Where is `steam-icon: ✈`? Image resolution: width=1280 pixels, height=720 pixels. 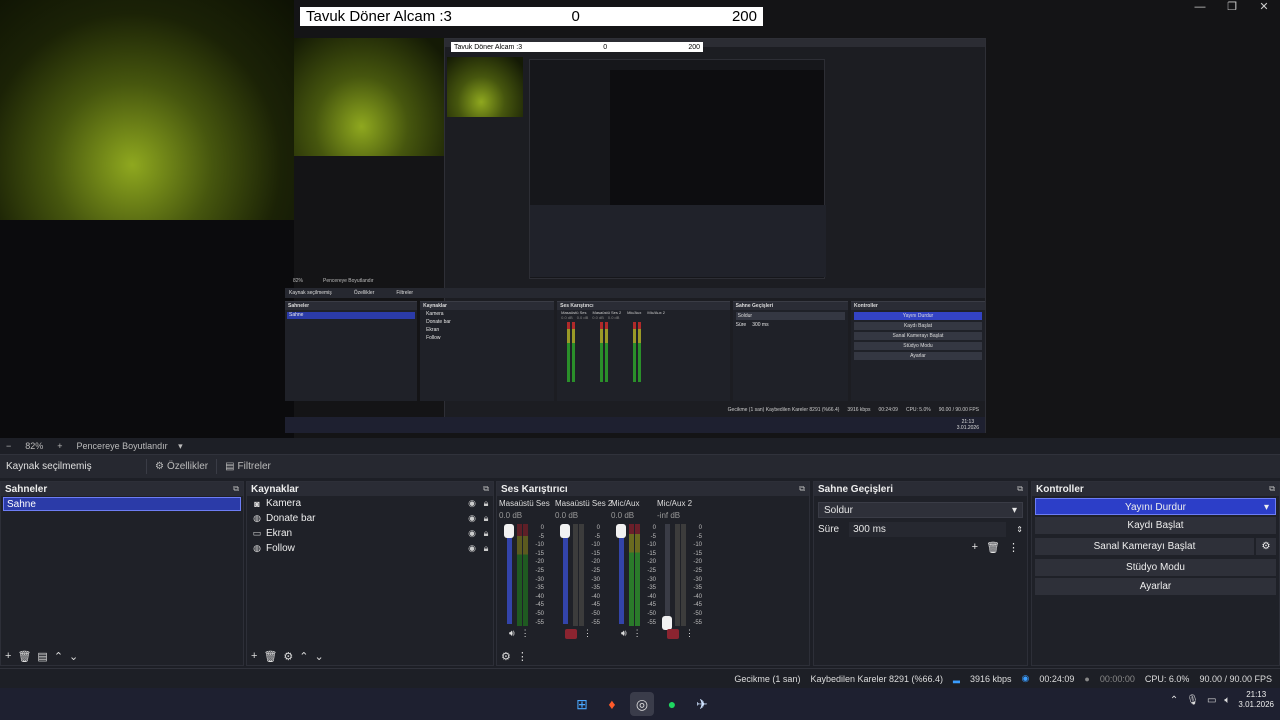
steam-icon: ✈ is located at coordinates (702, 704).